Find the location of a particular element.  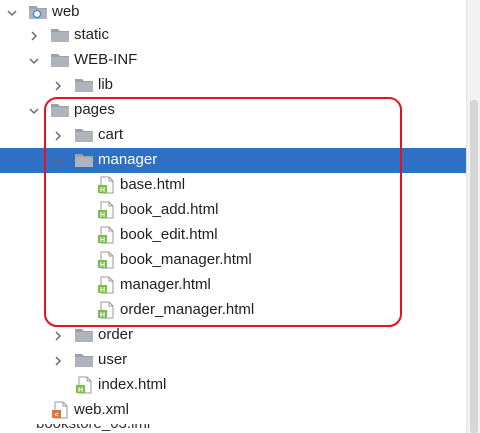

tree-item-book-manager-html: Hbook_manager.html is located at coordinates (233, 260).